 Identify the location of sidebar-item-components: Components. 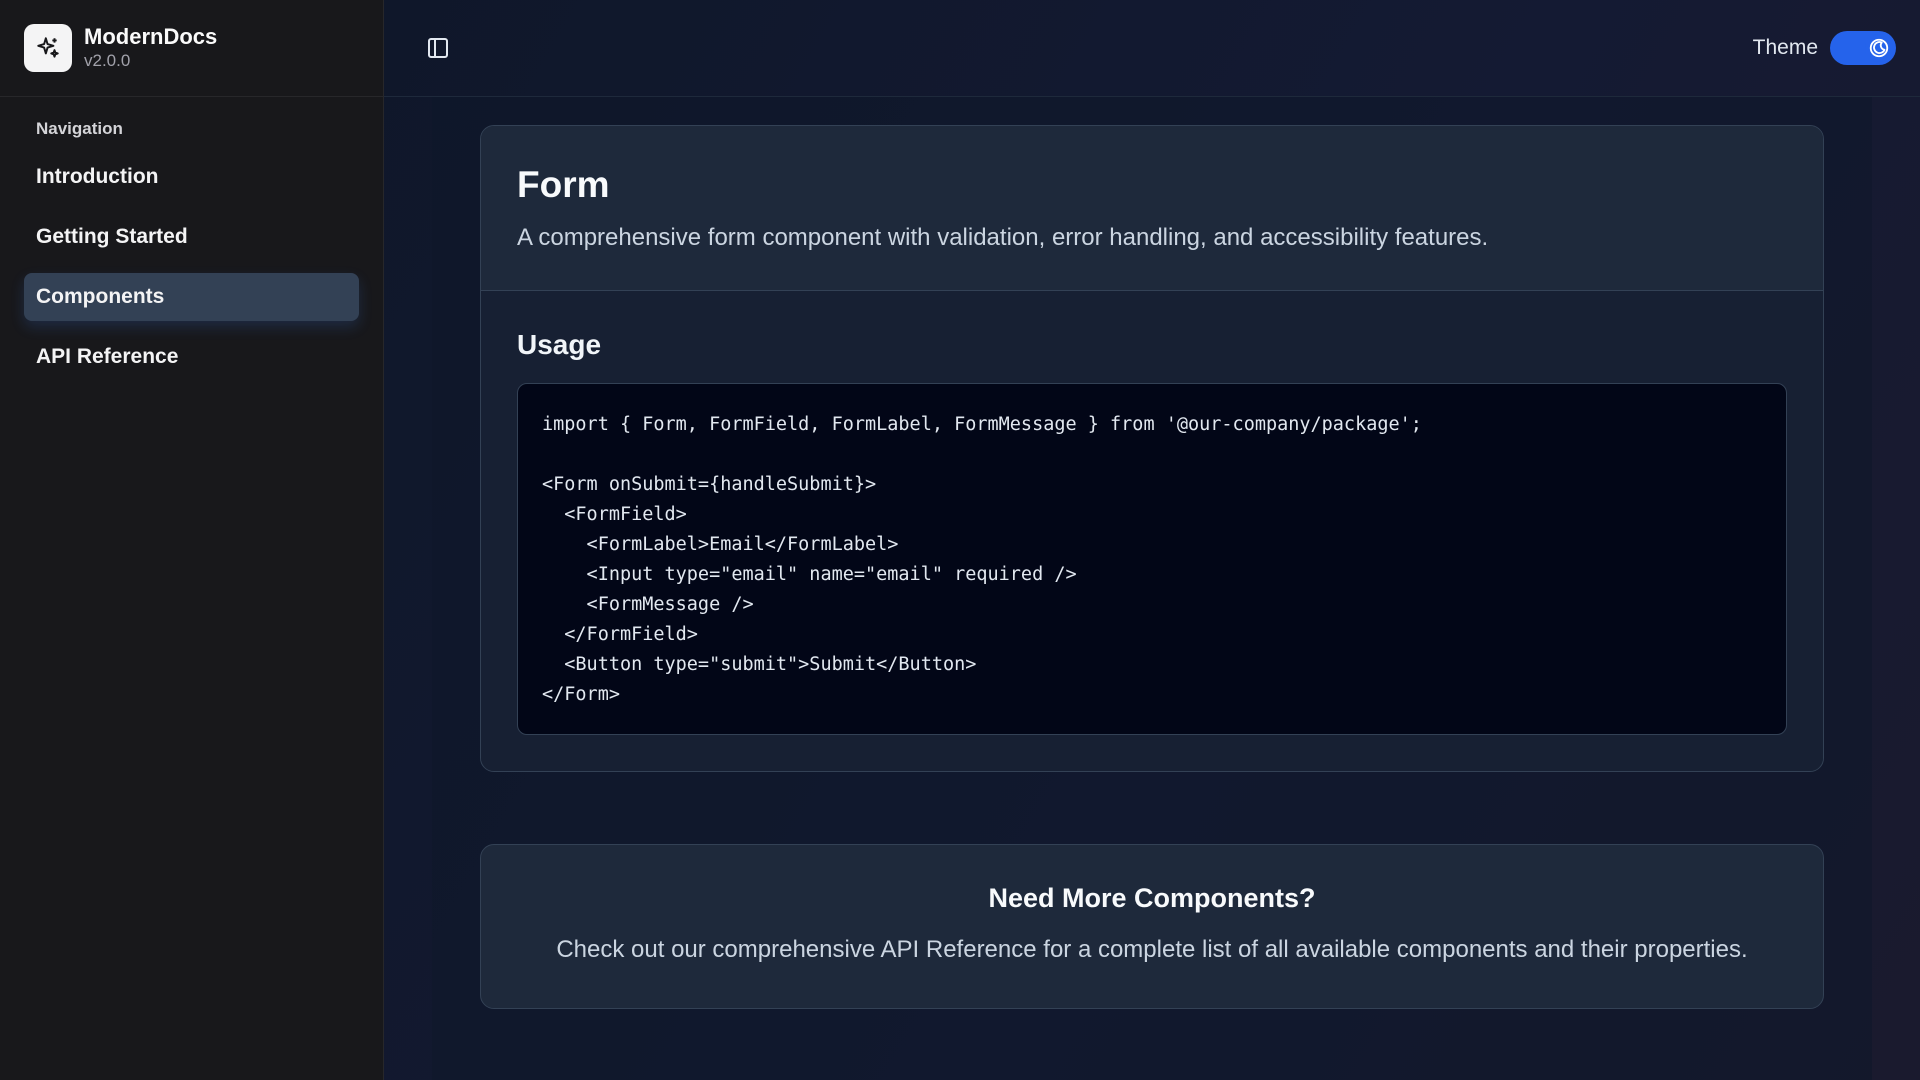
(191, 297).